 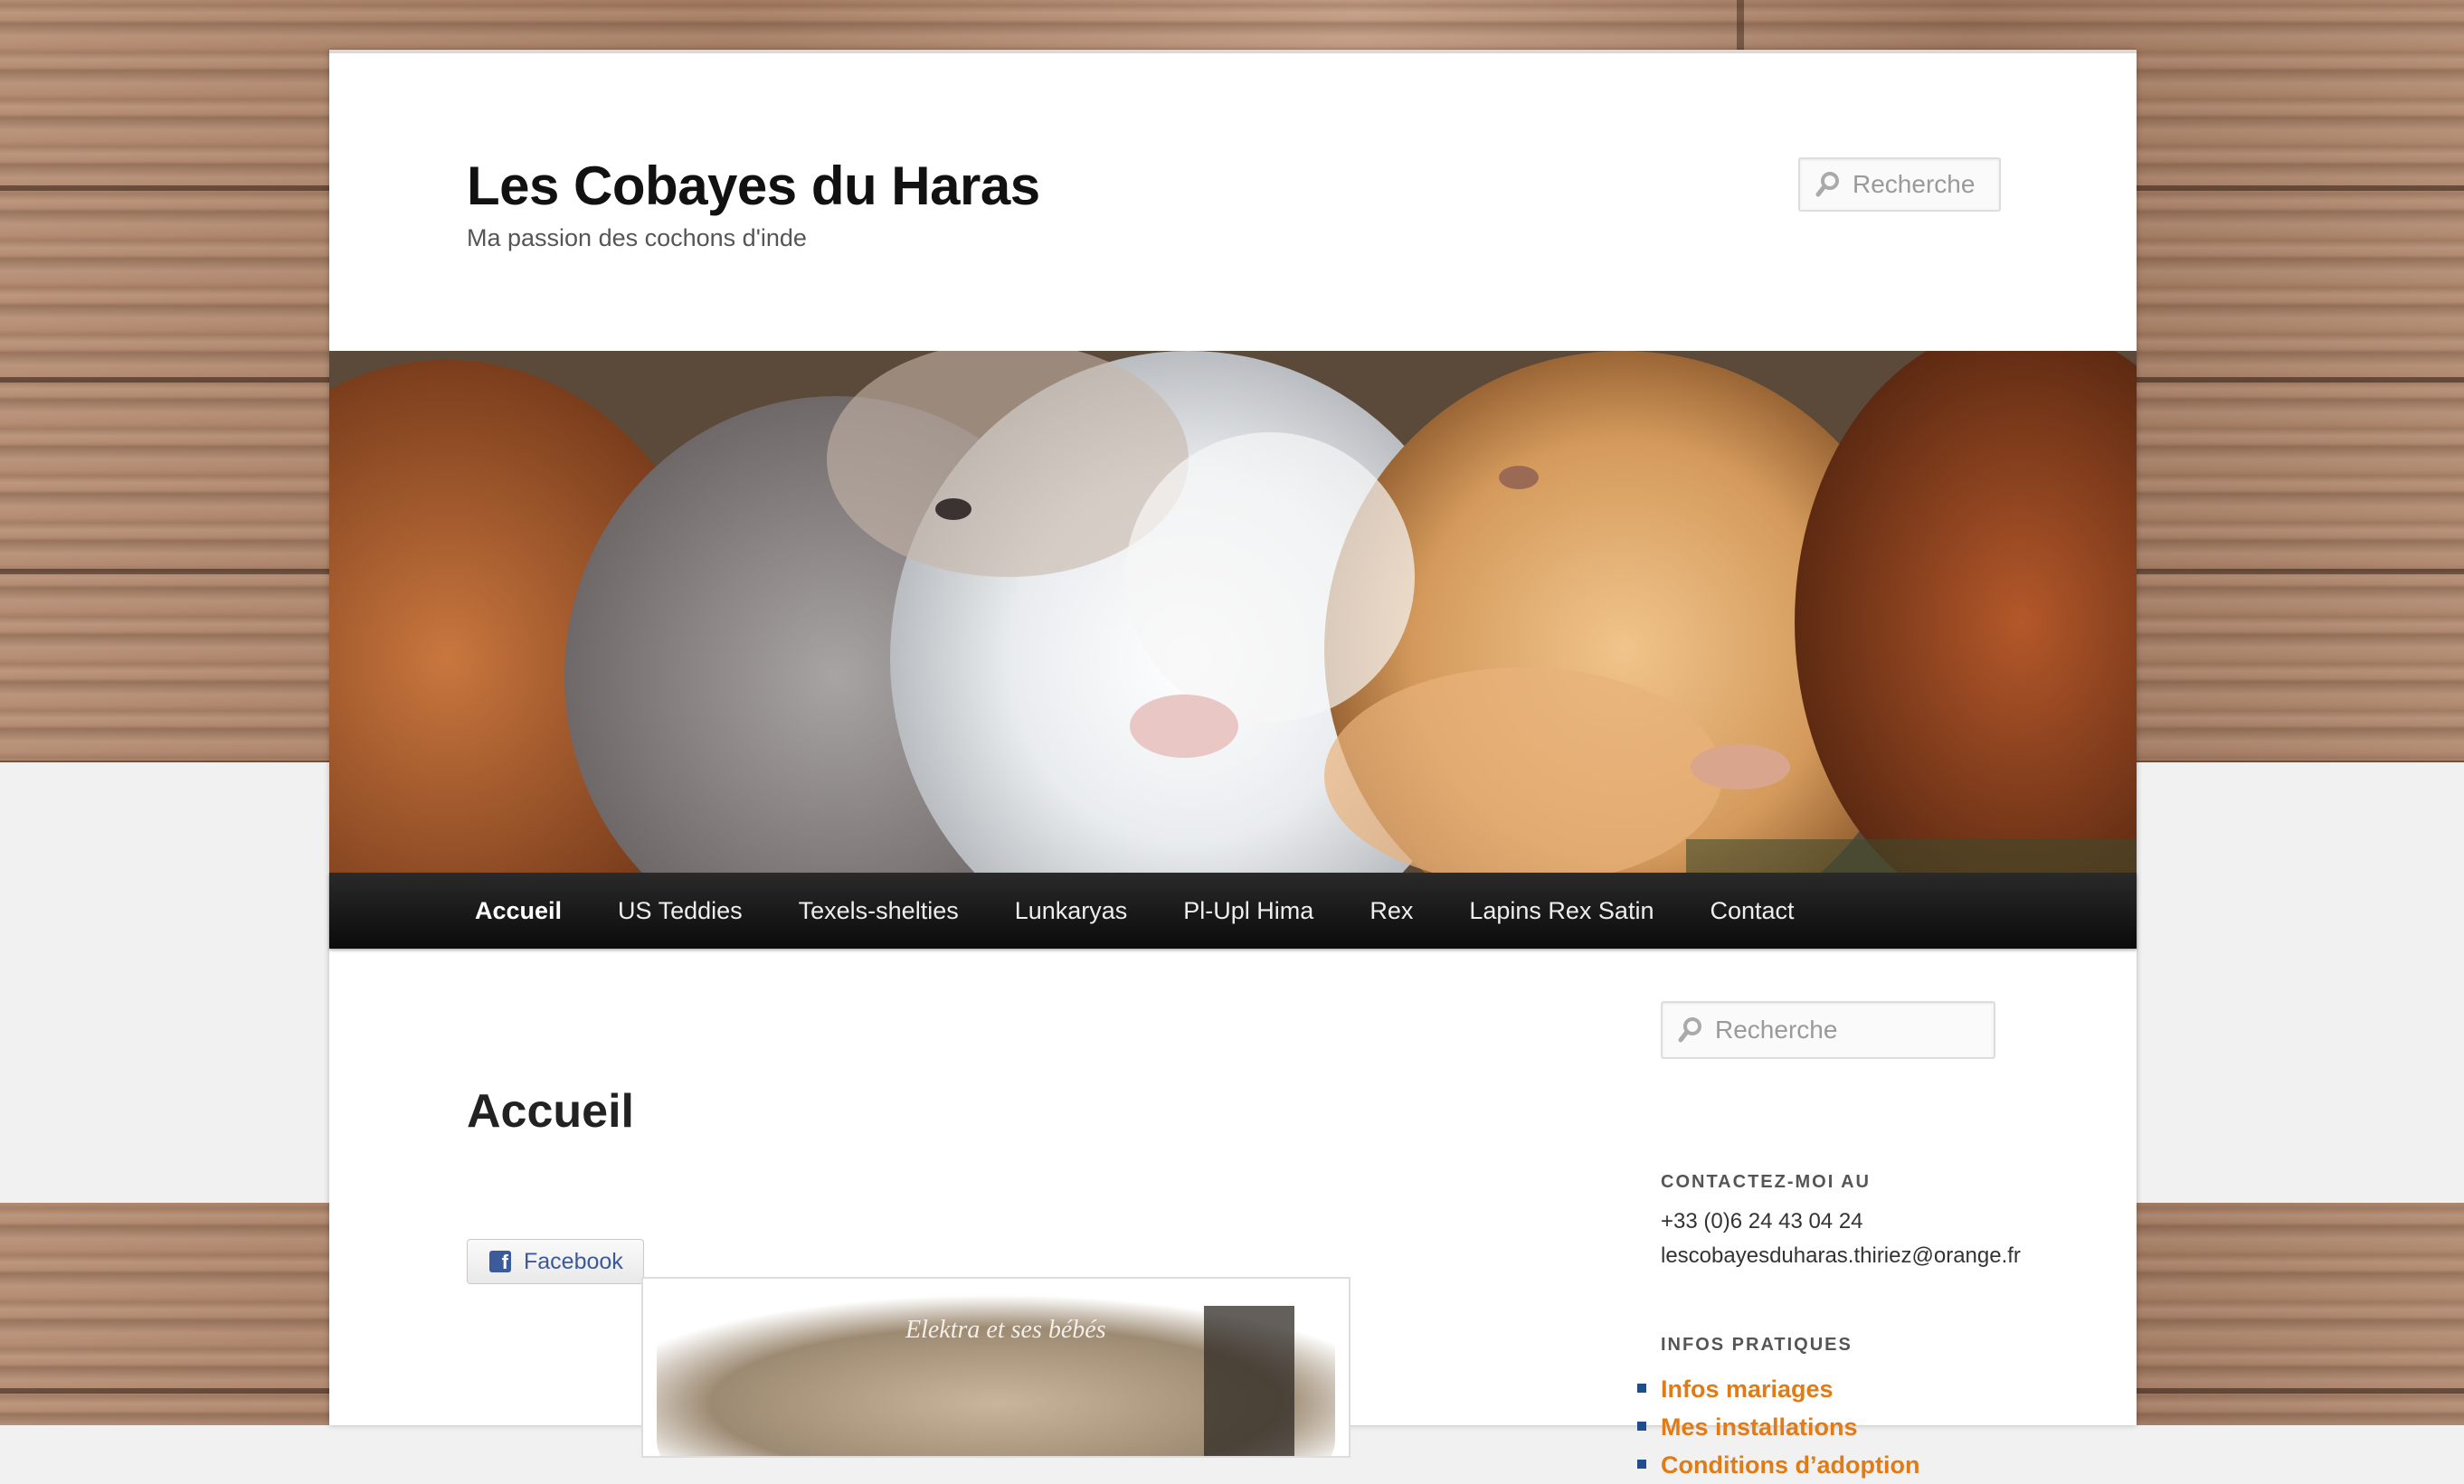 What do you see at coordinates (1841, 1255) in the screenshot?
I see `contact-email: lescobayesduharas.thiriez@orange.fr` at bounding box center [1841, 1255].